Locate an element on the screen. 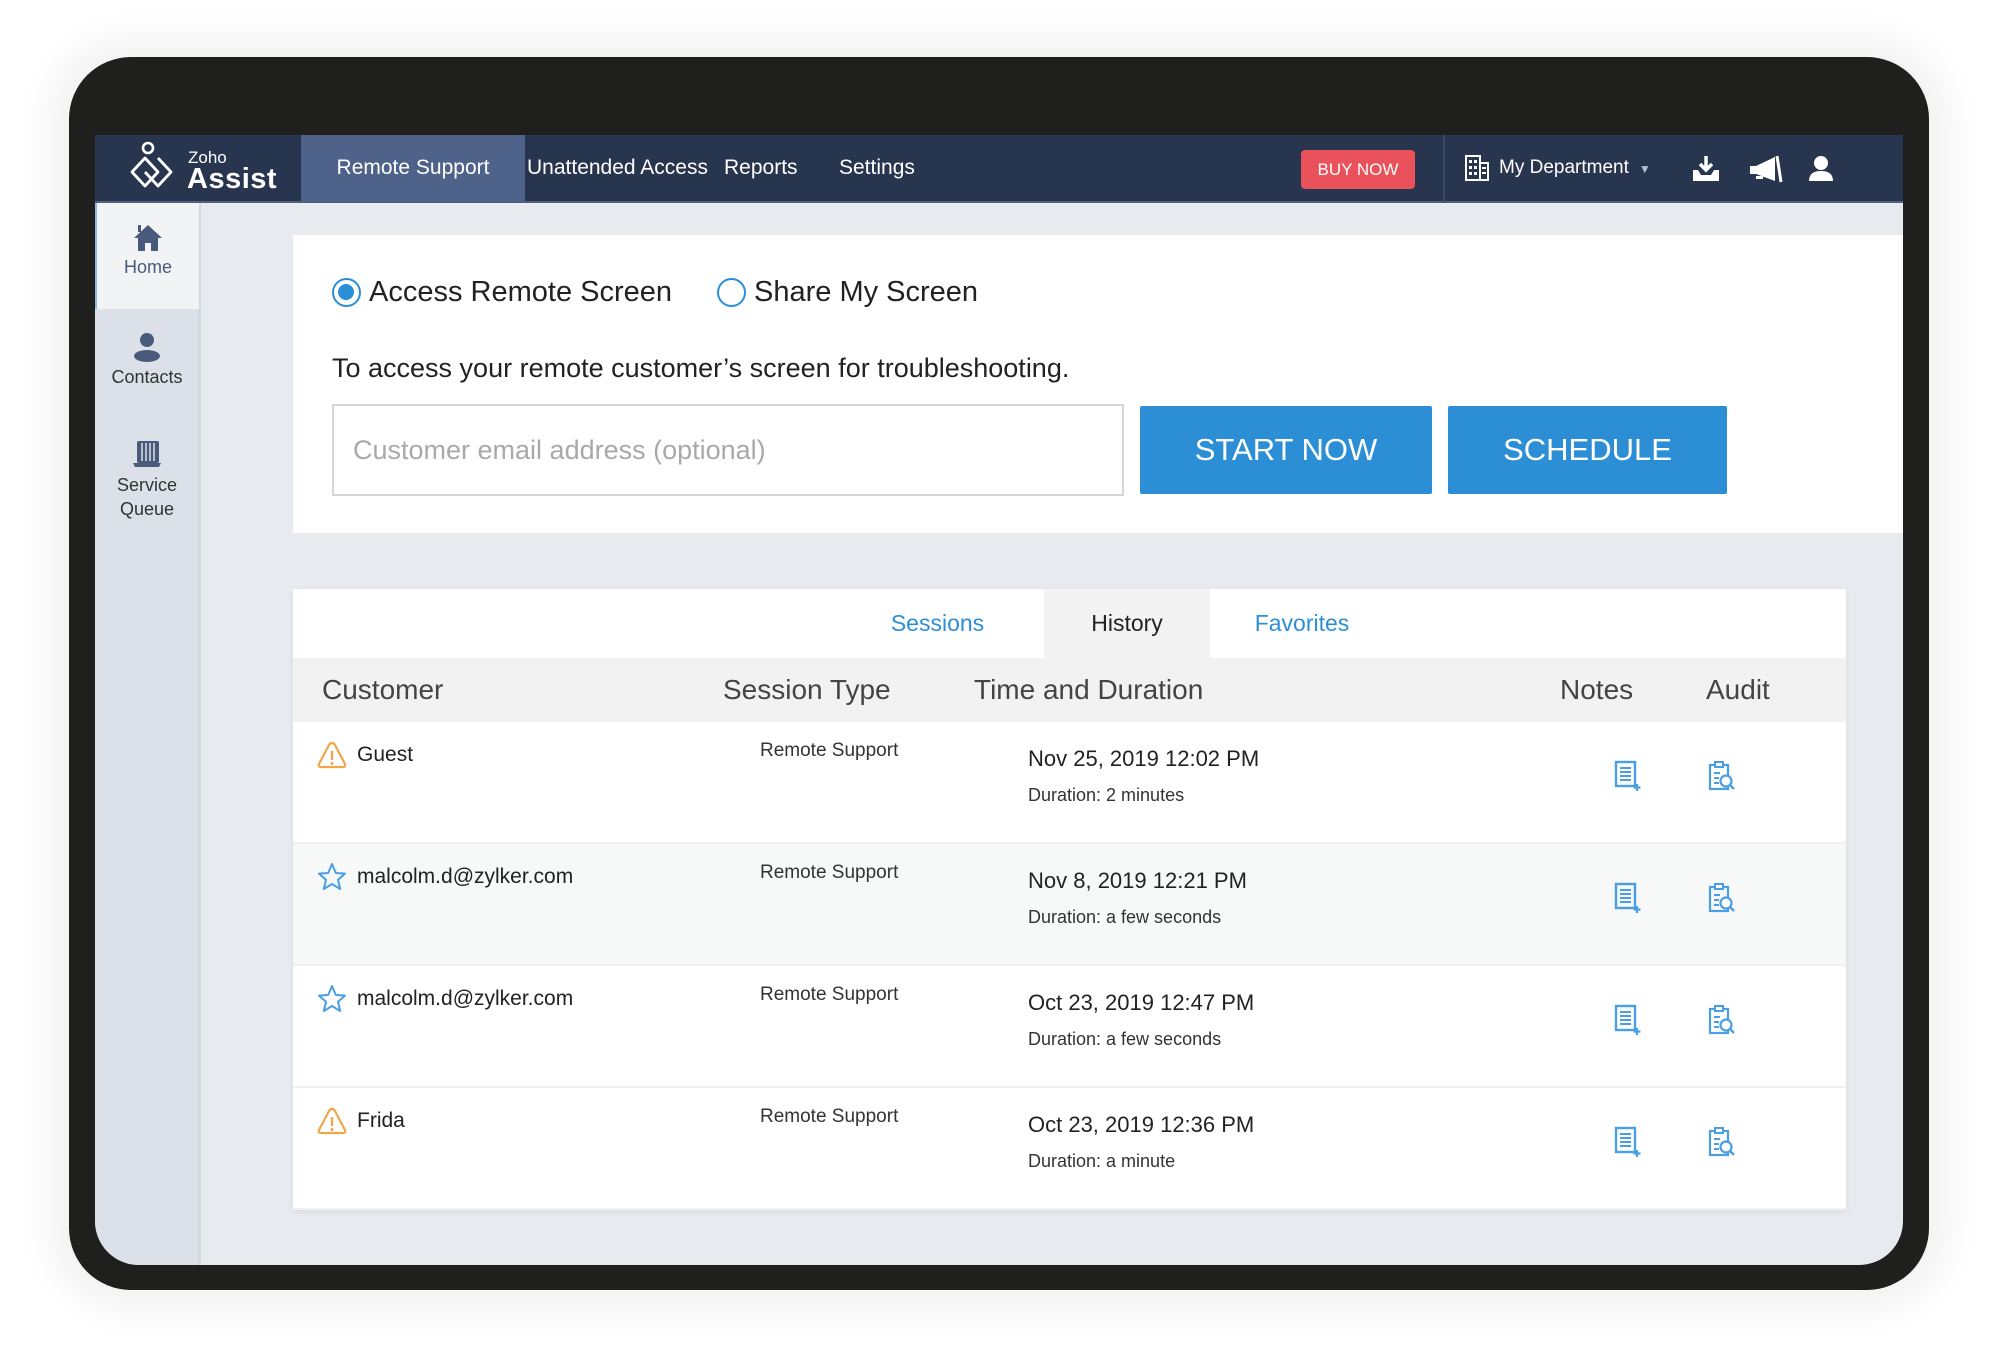 This screenshot has width=1998, height=1365. caret-down-icon: ▼ is located at coordinates (1644, 169).